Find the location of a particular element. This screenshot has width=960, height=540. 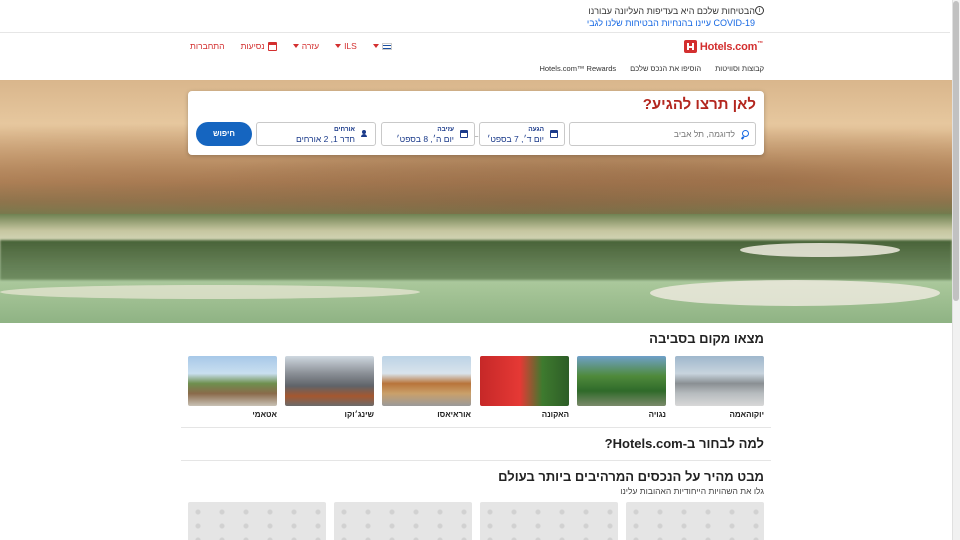

covid-guidelines-link: עיינו בהנחיות הבטיחות שלנו לגבי COVID-19 is located at coordinates (671, 23).